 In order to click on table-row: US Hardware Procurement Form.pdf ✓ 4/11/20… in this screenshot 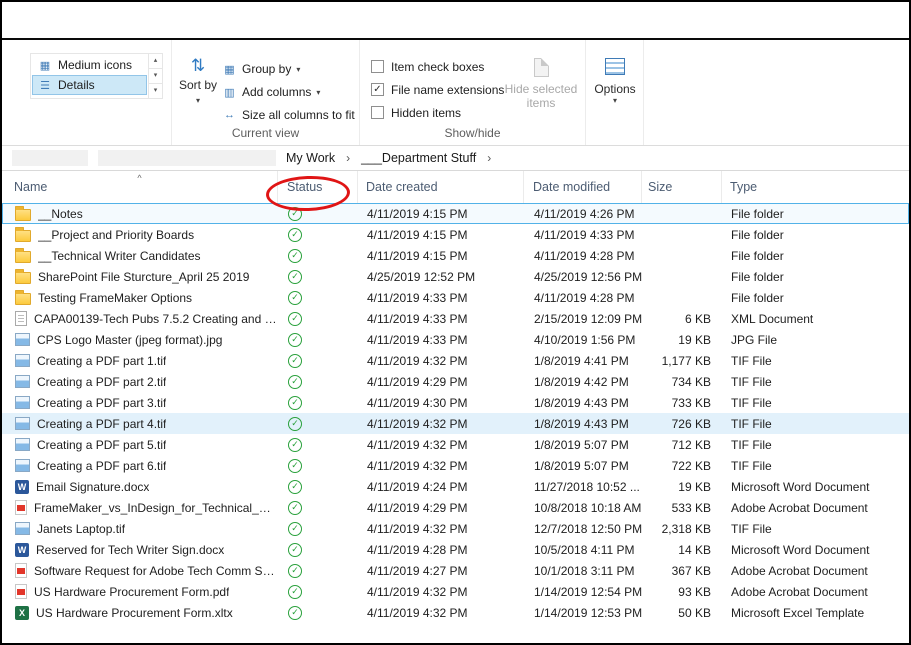, I will do `click(455, 591)`.